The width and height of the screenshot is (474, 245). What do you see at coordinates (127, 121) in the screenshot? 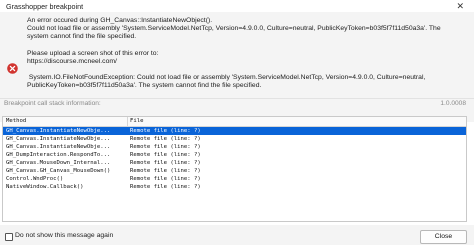
I see `column-divider` at bounding box center [127, 121].